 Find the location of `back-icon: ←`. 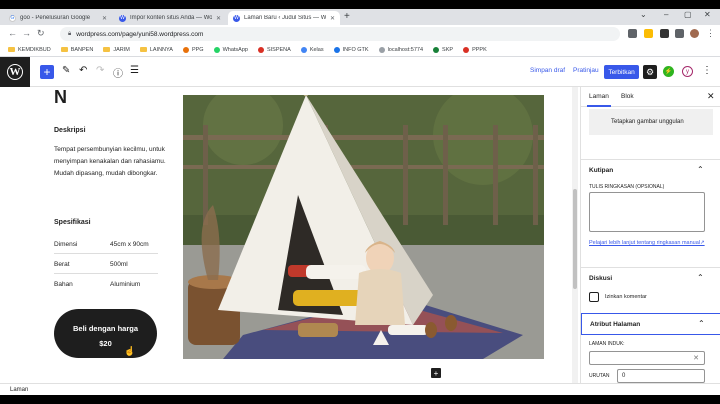

back-icon: ← is located at coordinates (12, 33).